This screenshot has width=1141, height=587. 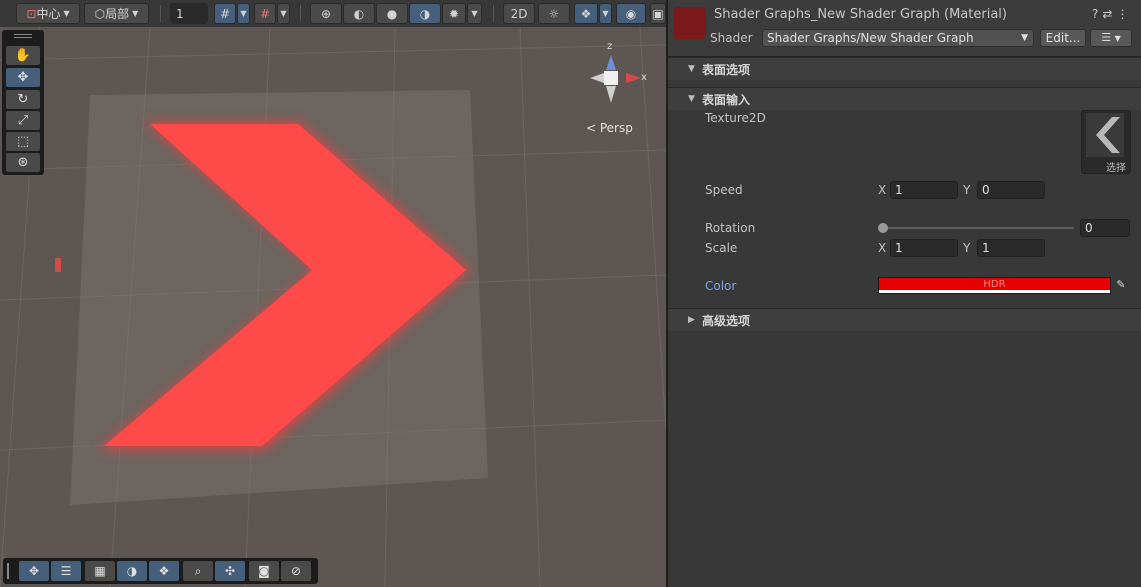 What do you see at coordinates (454, 13) in the screenshot?
I see `debug-draw-icon: ✹` at bounding box center [454, 13].